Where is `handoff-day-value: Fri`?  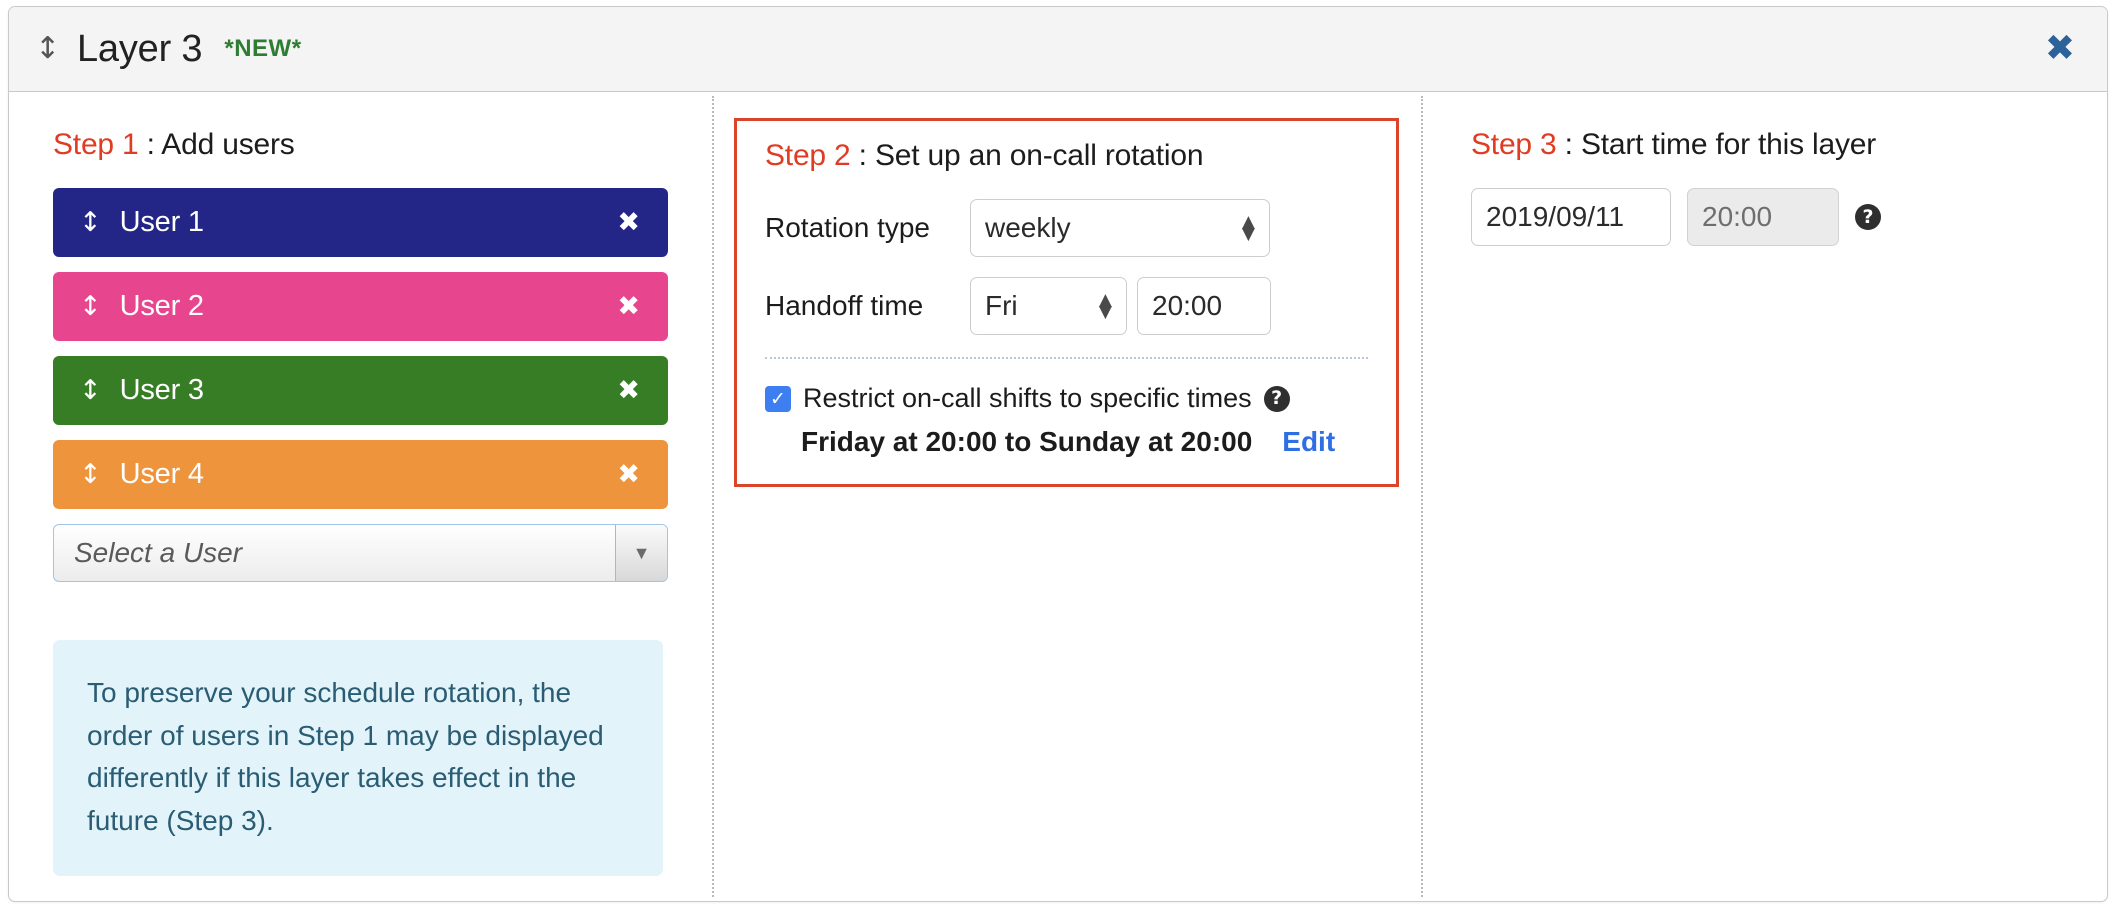
handoff-day-value: Fri is located at coordinates (1001, 305).